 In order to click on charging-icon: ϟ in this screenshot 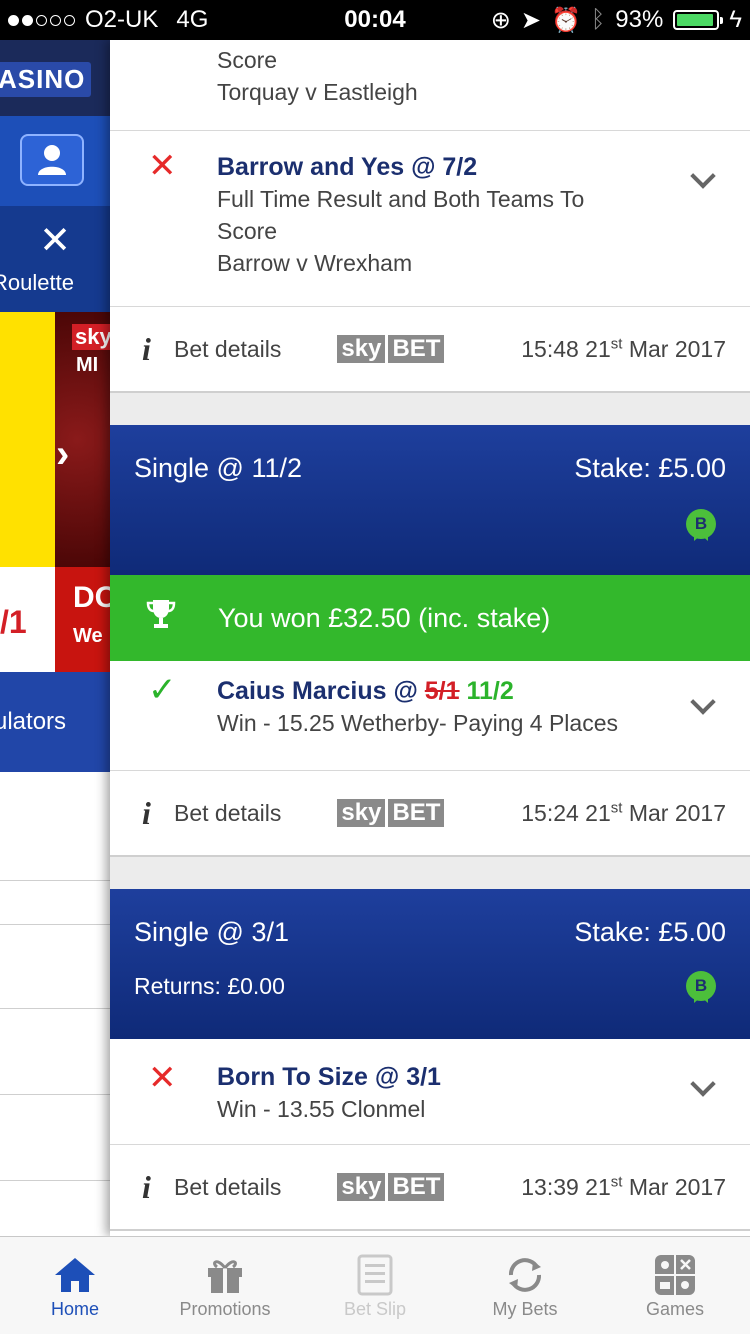, I will do `click(735, 19)`.